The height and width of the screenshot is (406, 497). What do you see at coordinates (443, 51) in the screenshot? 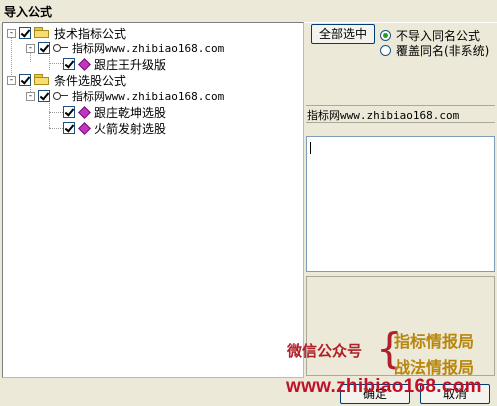
I see `radio-label: 覆盖同名(非系统)` at bounding box center [443, 51].